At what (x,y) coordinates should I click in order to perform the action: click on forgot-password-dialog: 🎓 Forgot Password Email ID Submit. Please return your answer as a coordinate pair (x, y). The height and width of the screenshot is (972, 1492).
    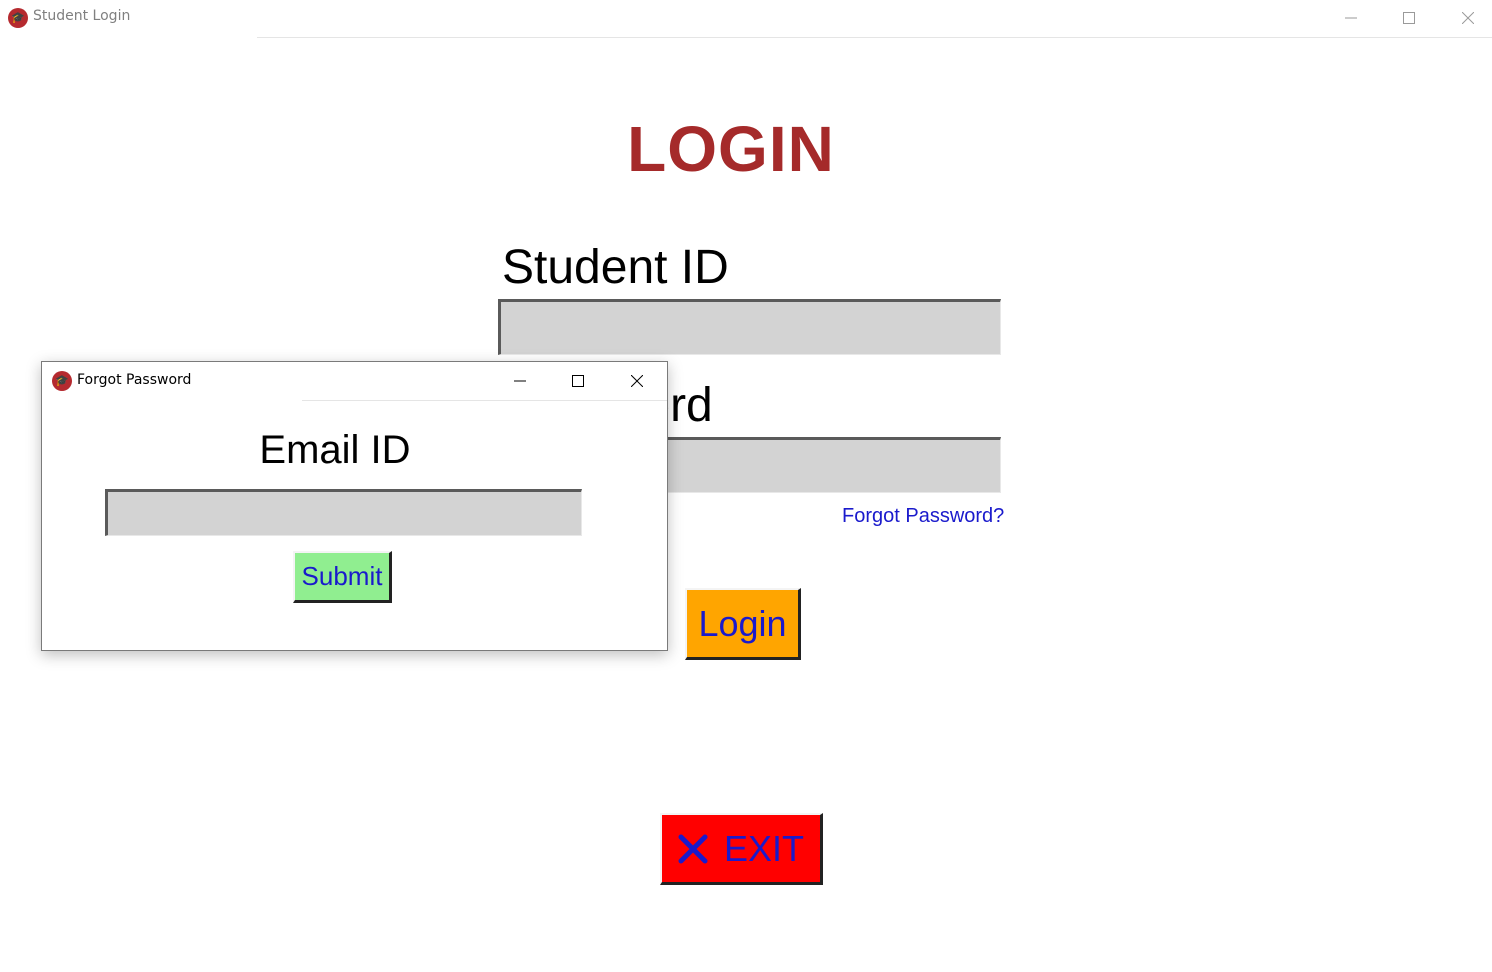
    Looking at the image, I should click on (354, 506).